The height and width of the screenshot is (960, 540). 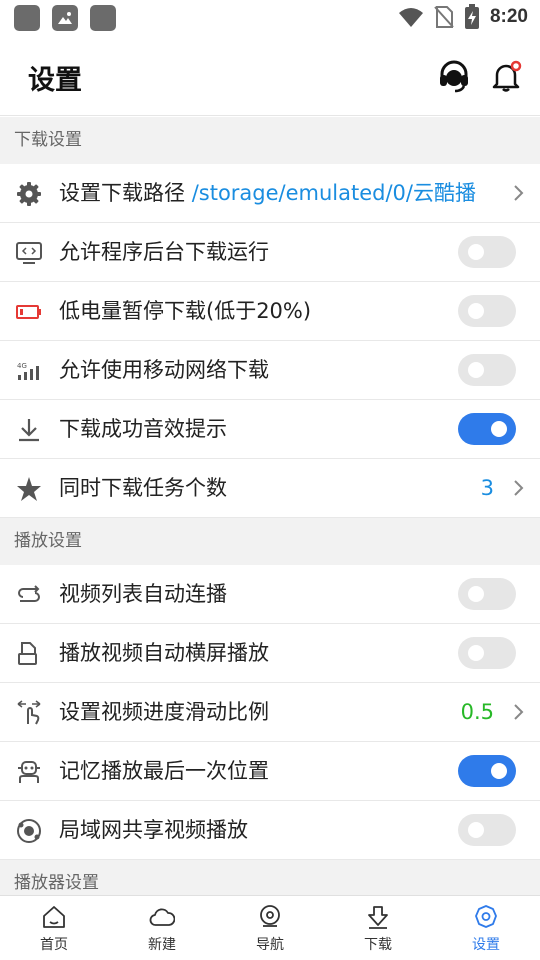 I want to click on nav-download: 下载, so click(x=378, y=928).